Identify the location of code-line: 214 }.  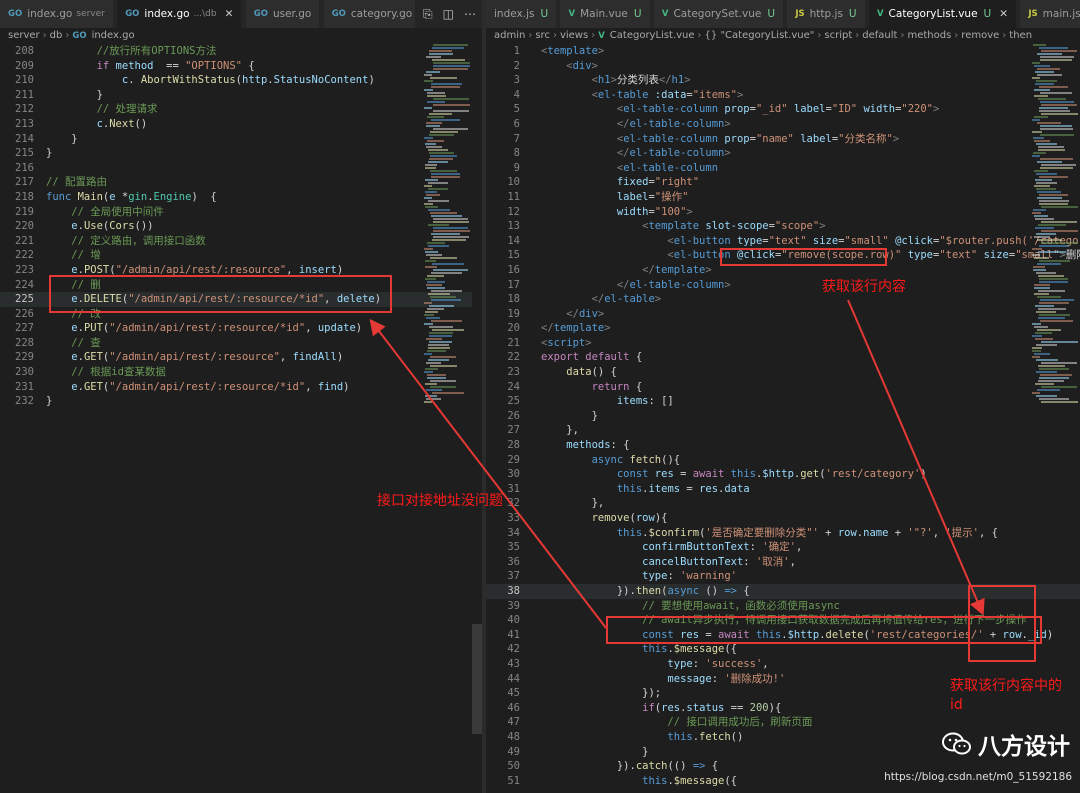
(241, 139).